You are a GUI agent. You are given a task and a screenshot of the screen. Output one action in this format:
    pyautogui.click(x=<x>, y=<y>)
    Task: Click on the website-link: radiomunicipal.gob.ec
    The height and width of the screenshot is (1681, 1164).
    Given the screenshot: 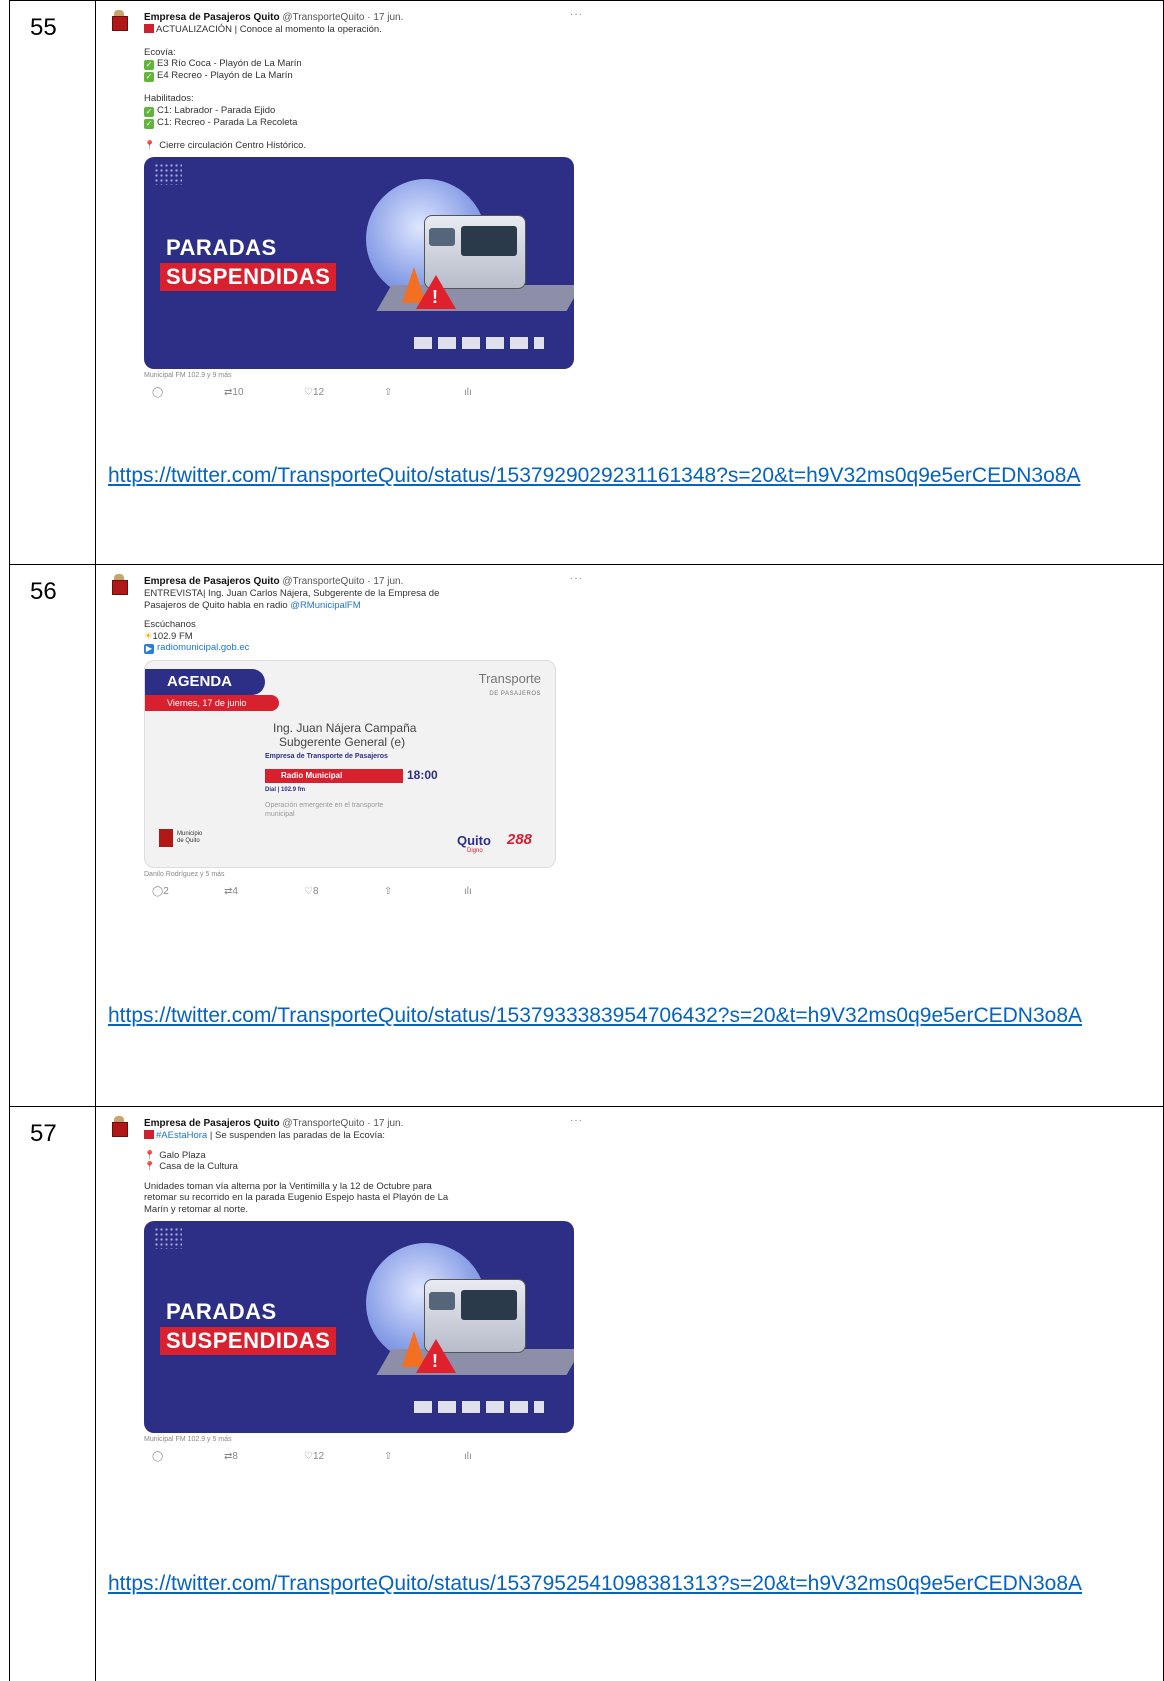 What is the action you would take?
    pyautogui.click(x=203, y=647)
    